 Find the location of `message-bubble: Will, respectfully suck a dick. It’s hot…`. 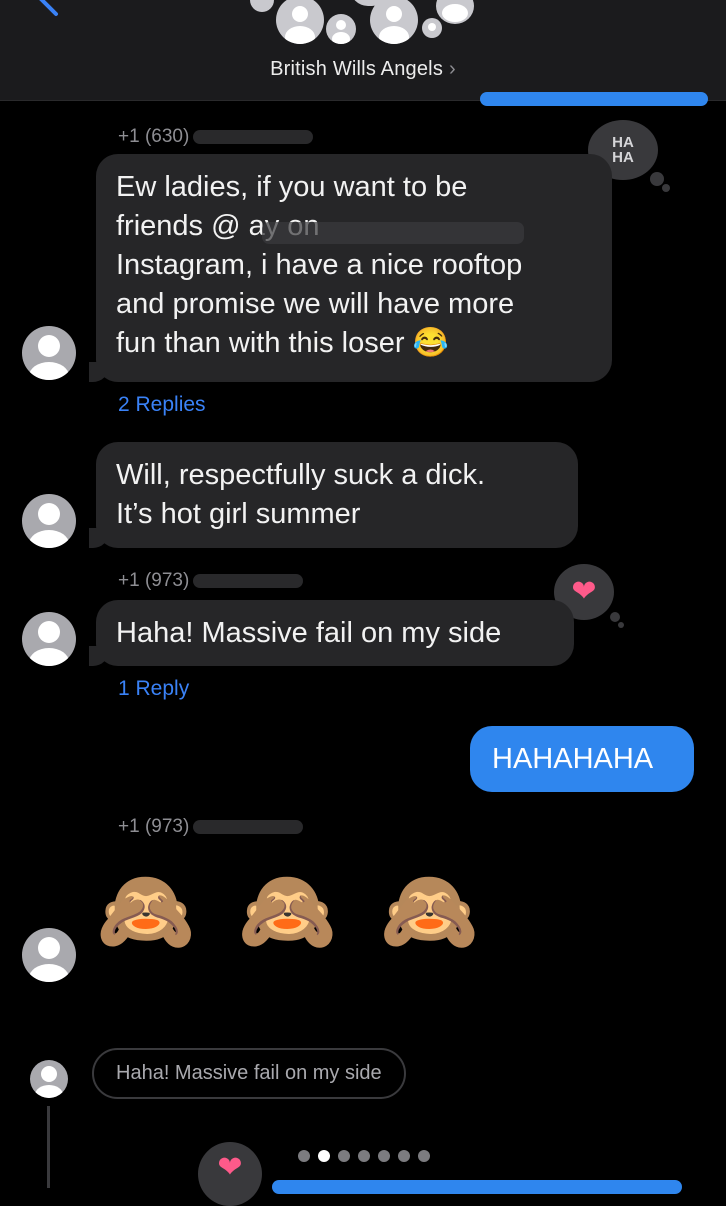

message-bubble: Will, respectfully suck a dick. It’s hot… is located at coordinates (333, 495).